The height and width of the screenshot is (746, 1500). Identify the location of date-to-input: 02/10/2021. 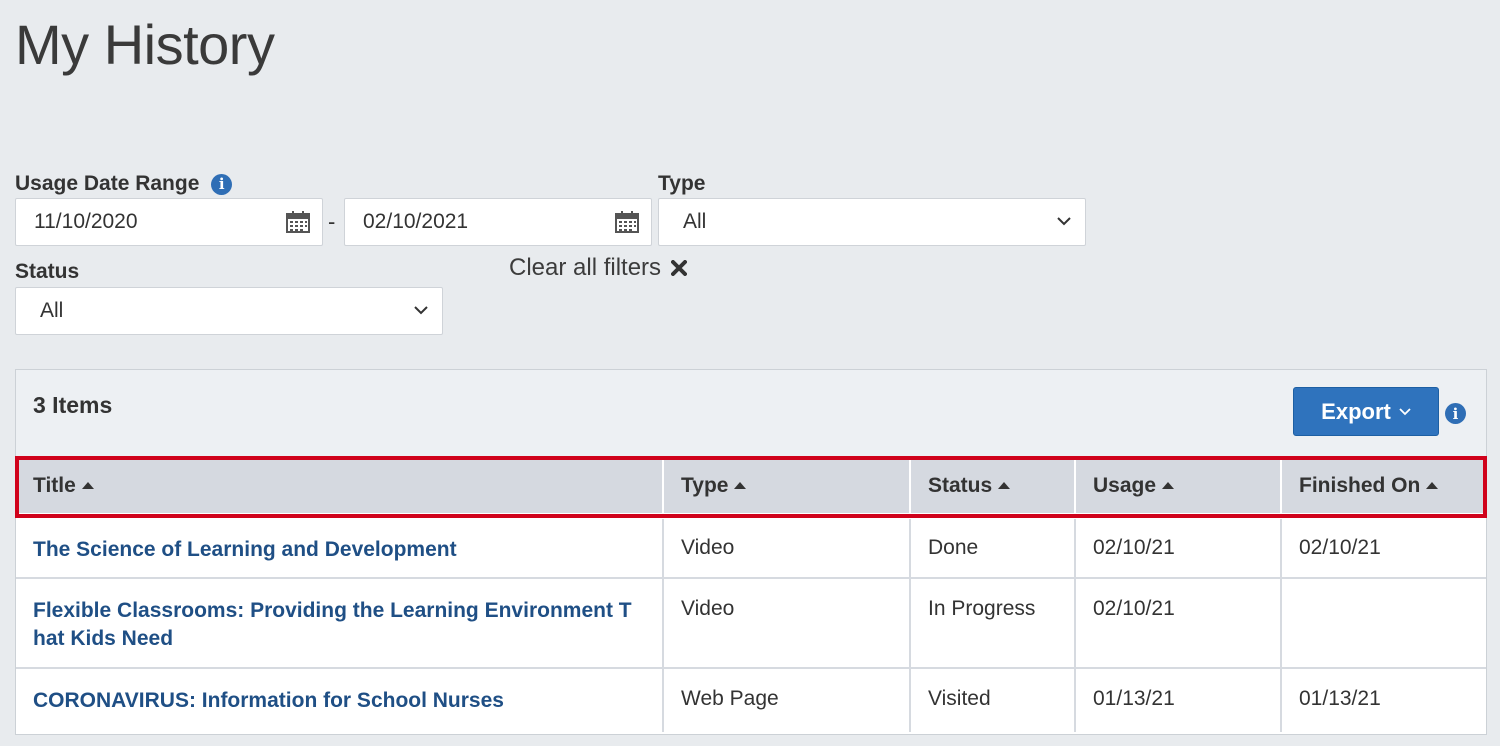
(498, 222).